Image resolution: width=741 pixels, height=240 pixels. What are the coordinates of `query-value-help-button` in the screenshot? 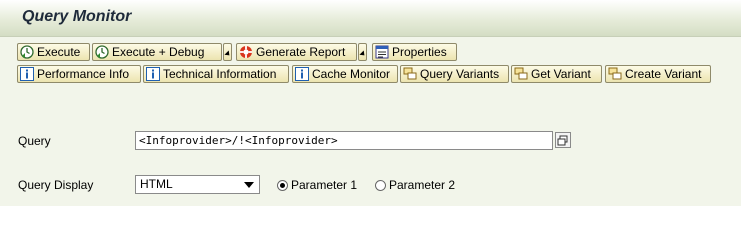 It's located at (563, 140).